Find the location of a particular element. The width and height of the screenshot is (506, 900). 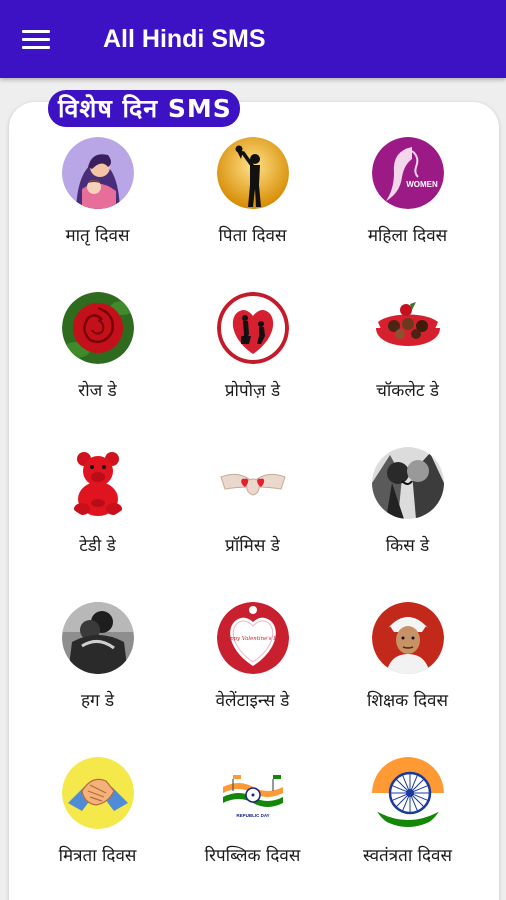

friendship-icon is located at coordinates (97, 793).